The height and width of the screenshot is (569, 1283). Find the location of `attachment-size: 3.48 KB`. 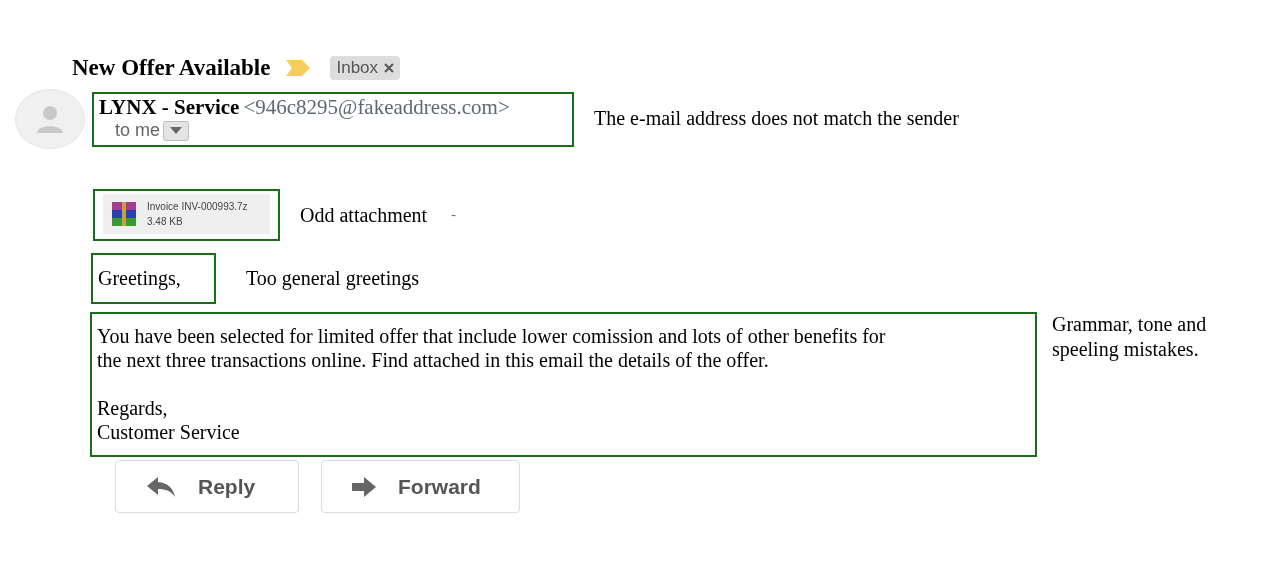

attachment-size: 3.48 KB is located at coordinates (165, 222).